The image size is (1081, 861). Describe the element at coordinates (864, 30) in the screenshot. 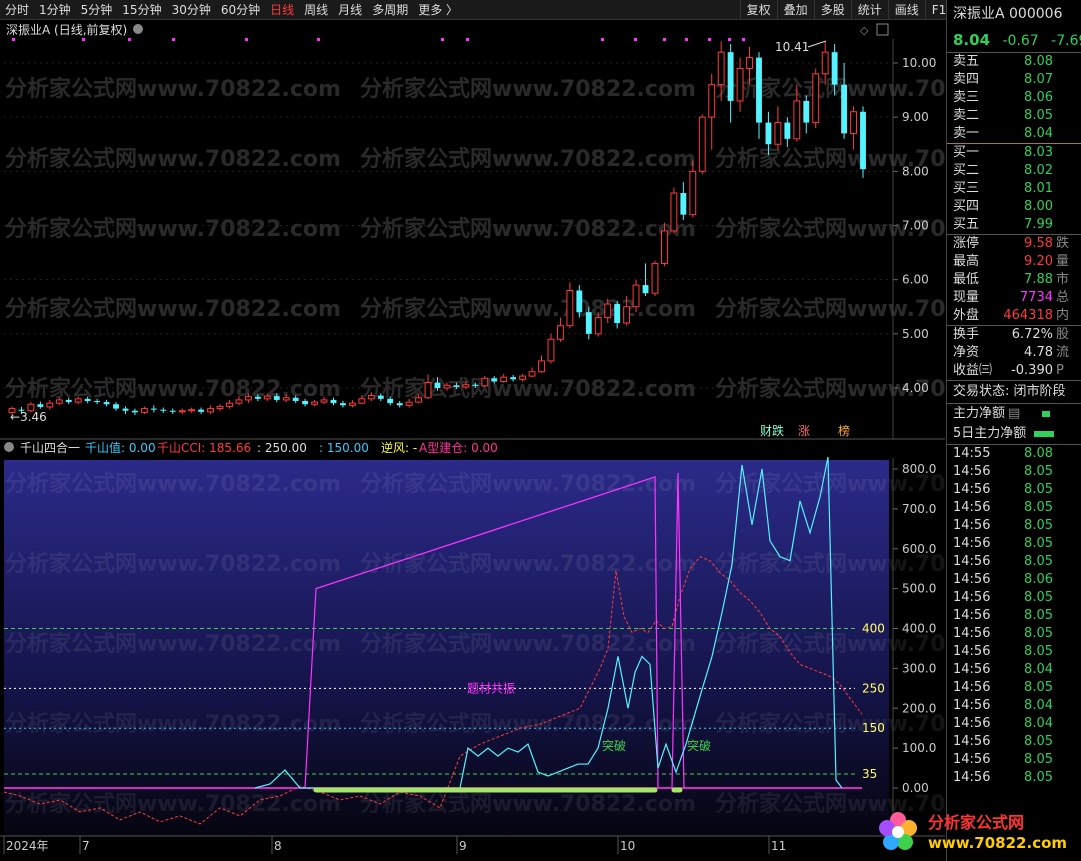

I see `diamond-icon: ◇` at that location.